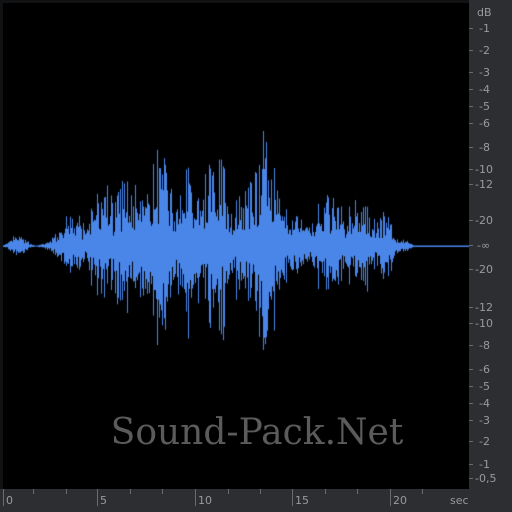 Image resolution: width=512 pixels, height=512 pixels. I want to click on time-scale-ruler: 0 5 10 15 20 sec, so click(256, 500).